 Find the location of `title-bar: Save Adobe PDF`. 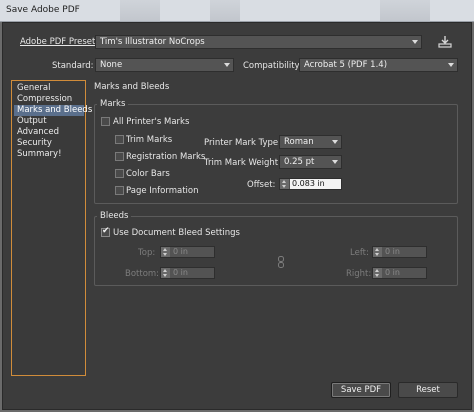

title-bar: Save Adobe PDF is located at coordinates (237, 11).